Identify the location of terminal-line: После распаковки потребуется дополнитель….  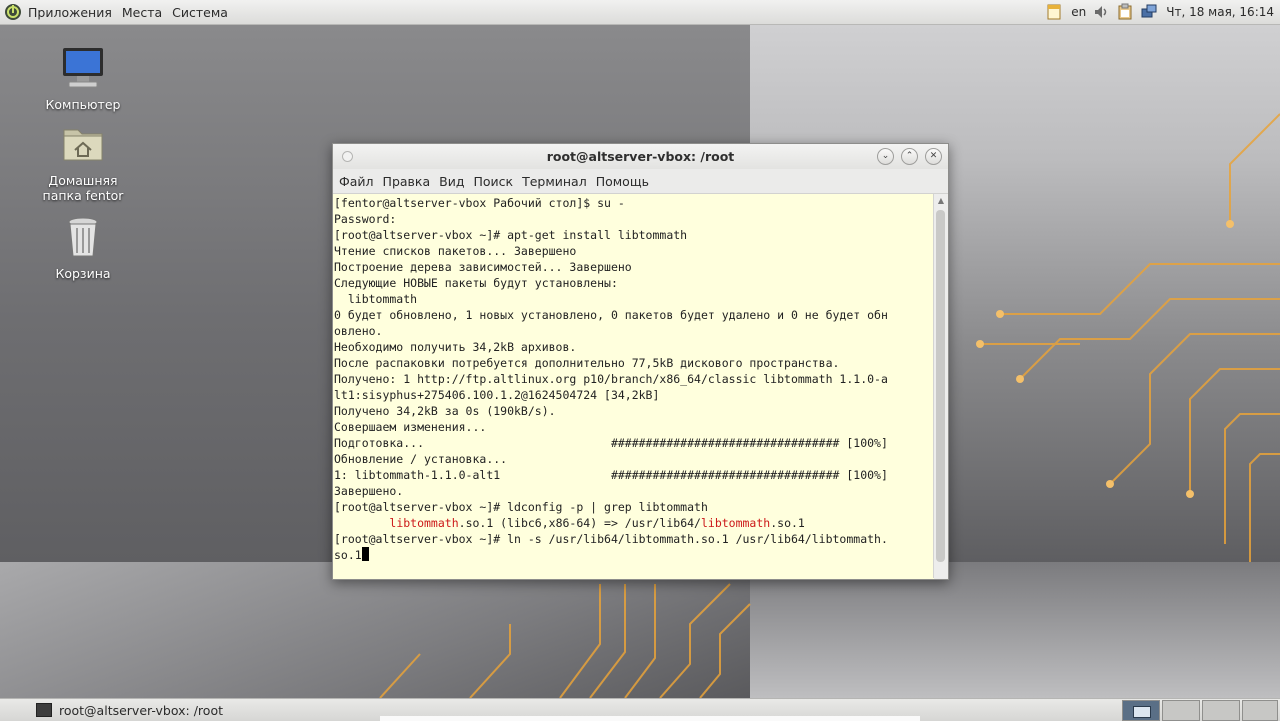
(633, 363).